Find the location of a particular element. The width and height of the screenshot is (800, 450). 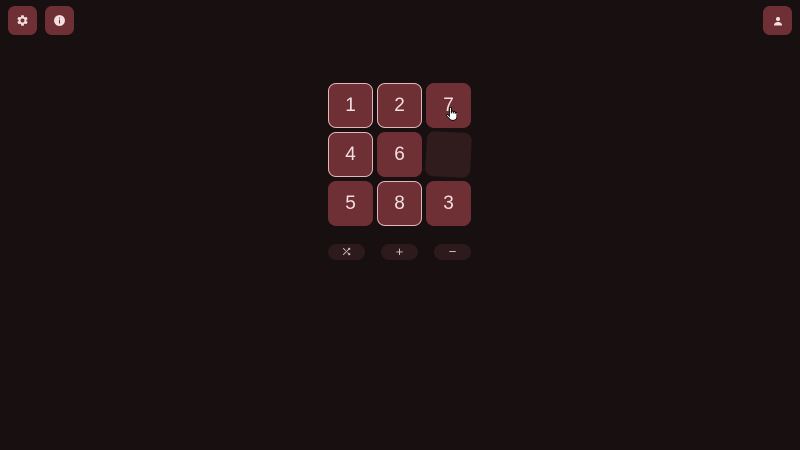

puzzle-board: 1 2 7 4 6 5 8 3 is located at coordinates (400, 155).